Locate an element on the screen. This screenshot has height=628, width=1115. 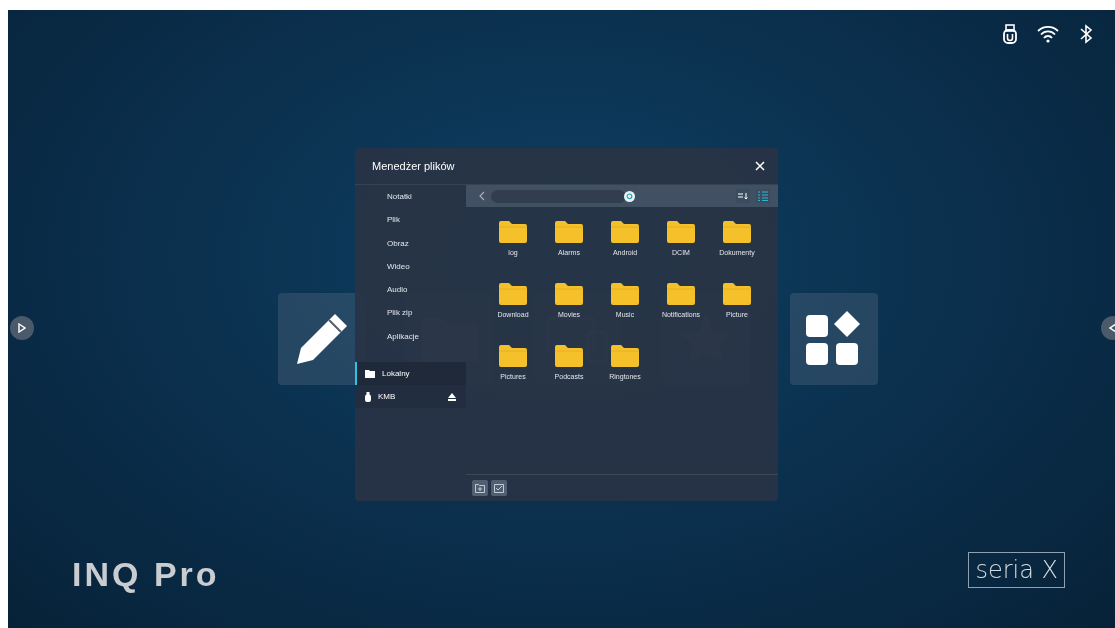
search-field is located at coordinates (558, 196).